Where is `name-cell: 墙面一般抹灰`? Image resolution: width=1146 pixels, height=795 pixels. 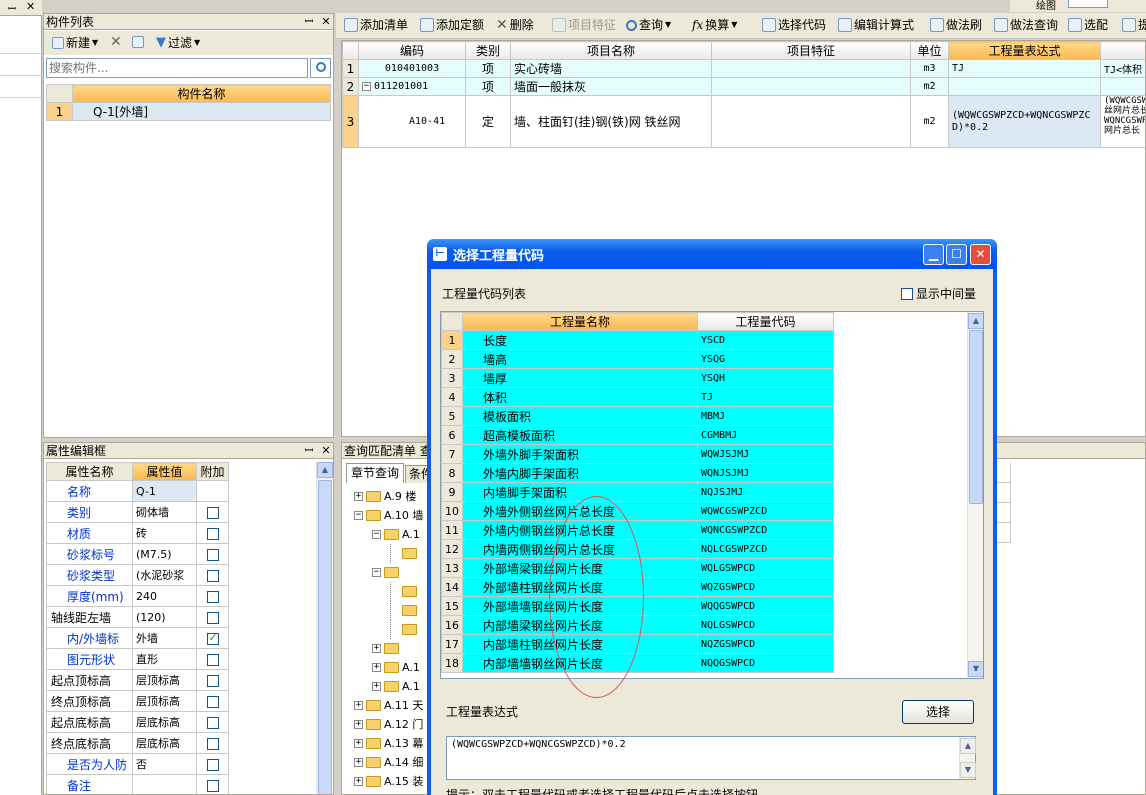 name-cell: 墙面一般抹灰 is located at coordinates (611, 86).